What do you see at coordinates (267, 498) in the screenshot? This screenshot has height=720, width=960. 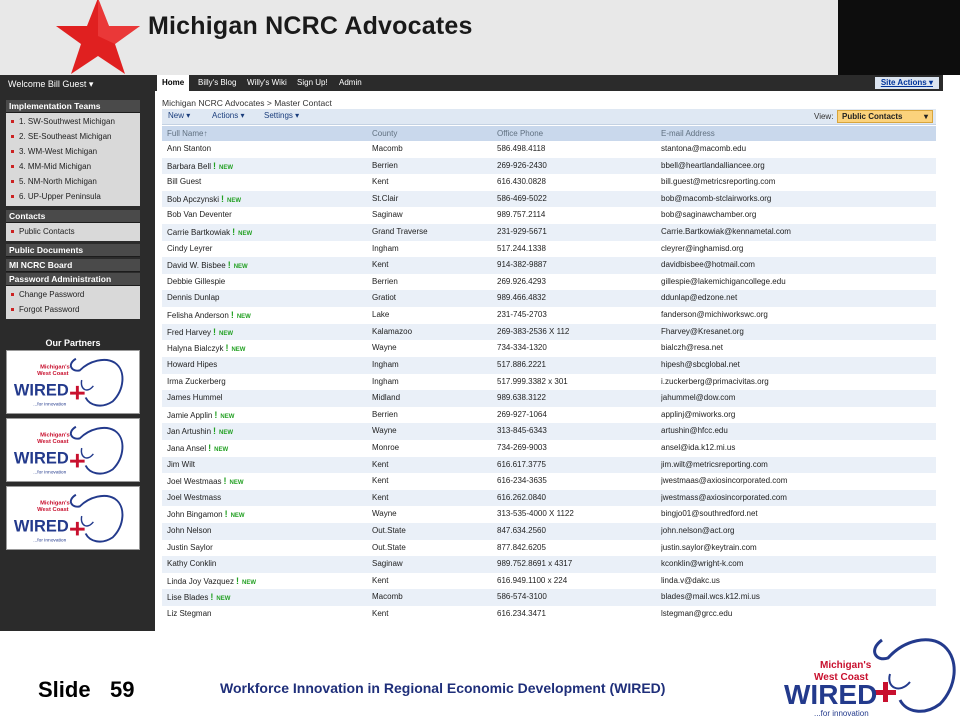 I see `contact-name-link: Joel Westmass` at bounding box center [267, 498].